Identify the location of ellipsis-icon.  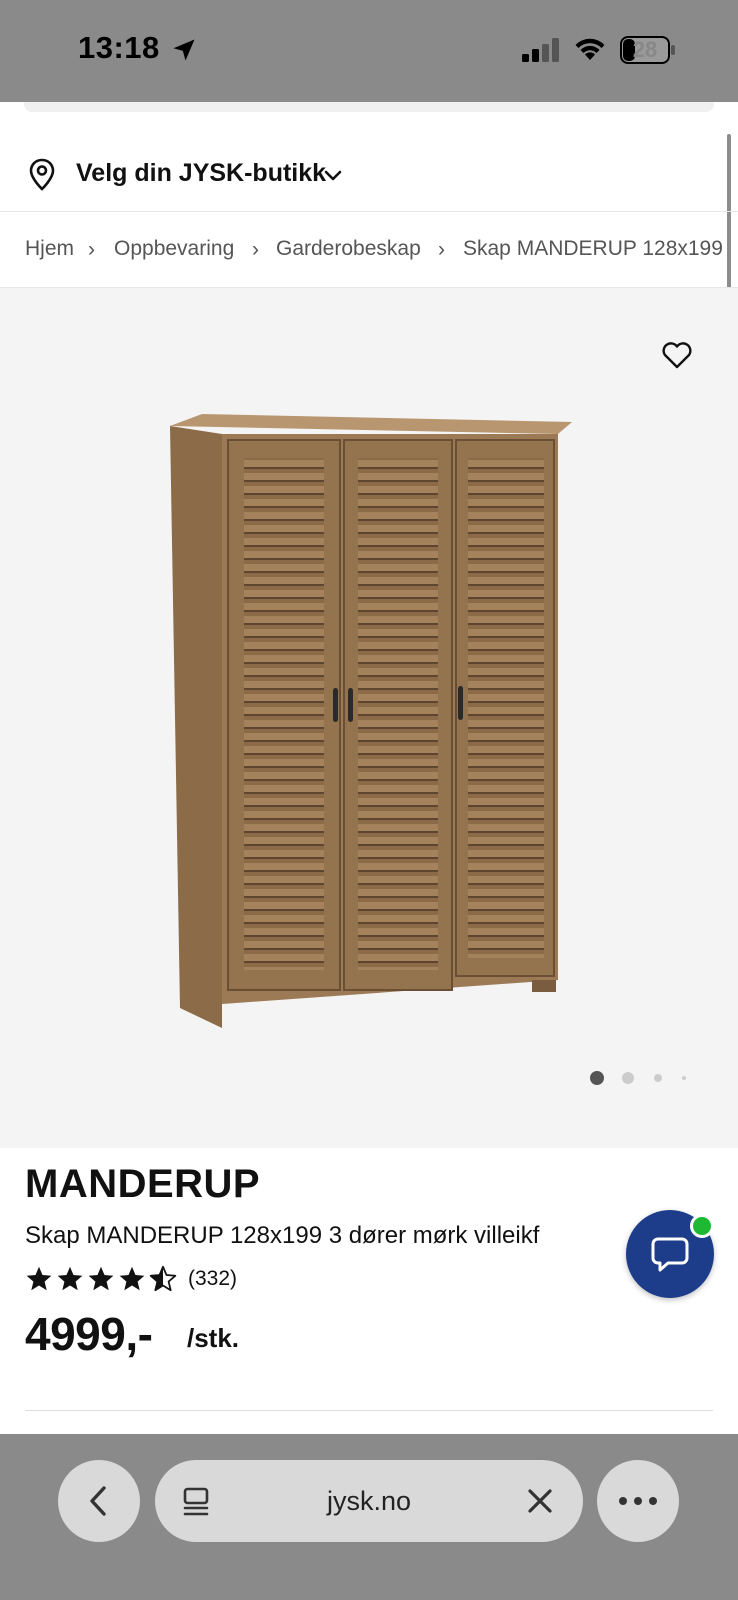
(638, 1501).